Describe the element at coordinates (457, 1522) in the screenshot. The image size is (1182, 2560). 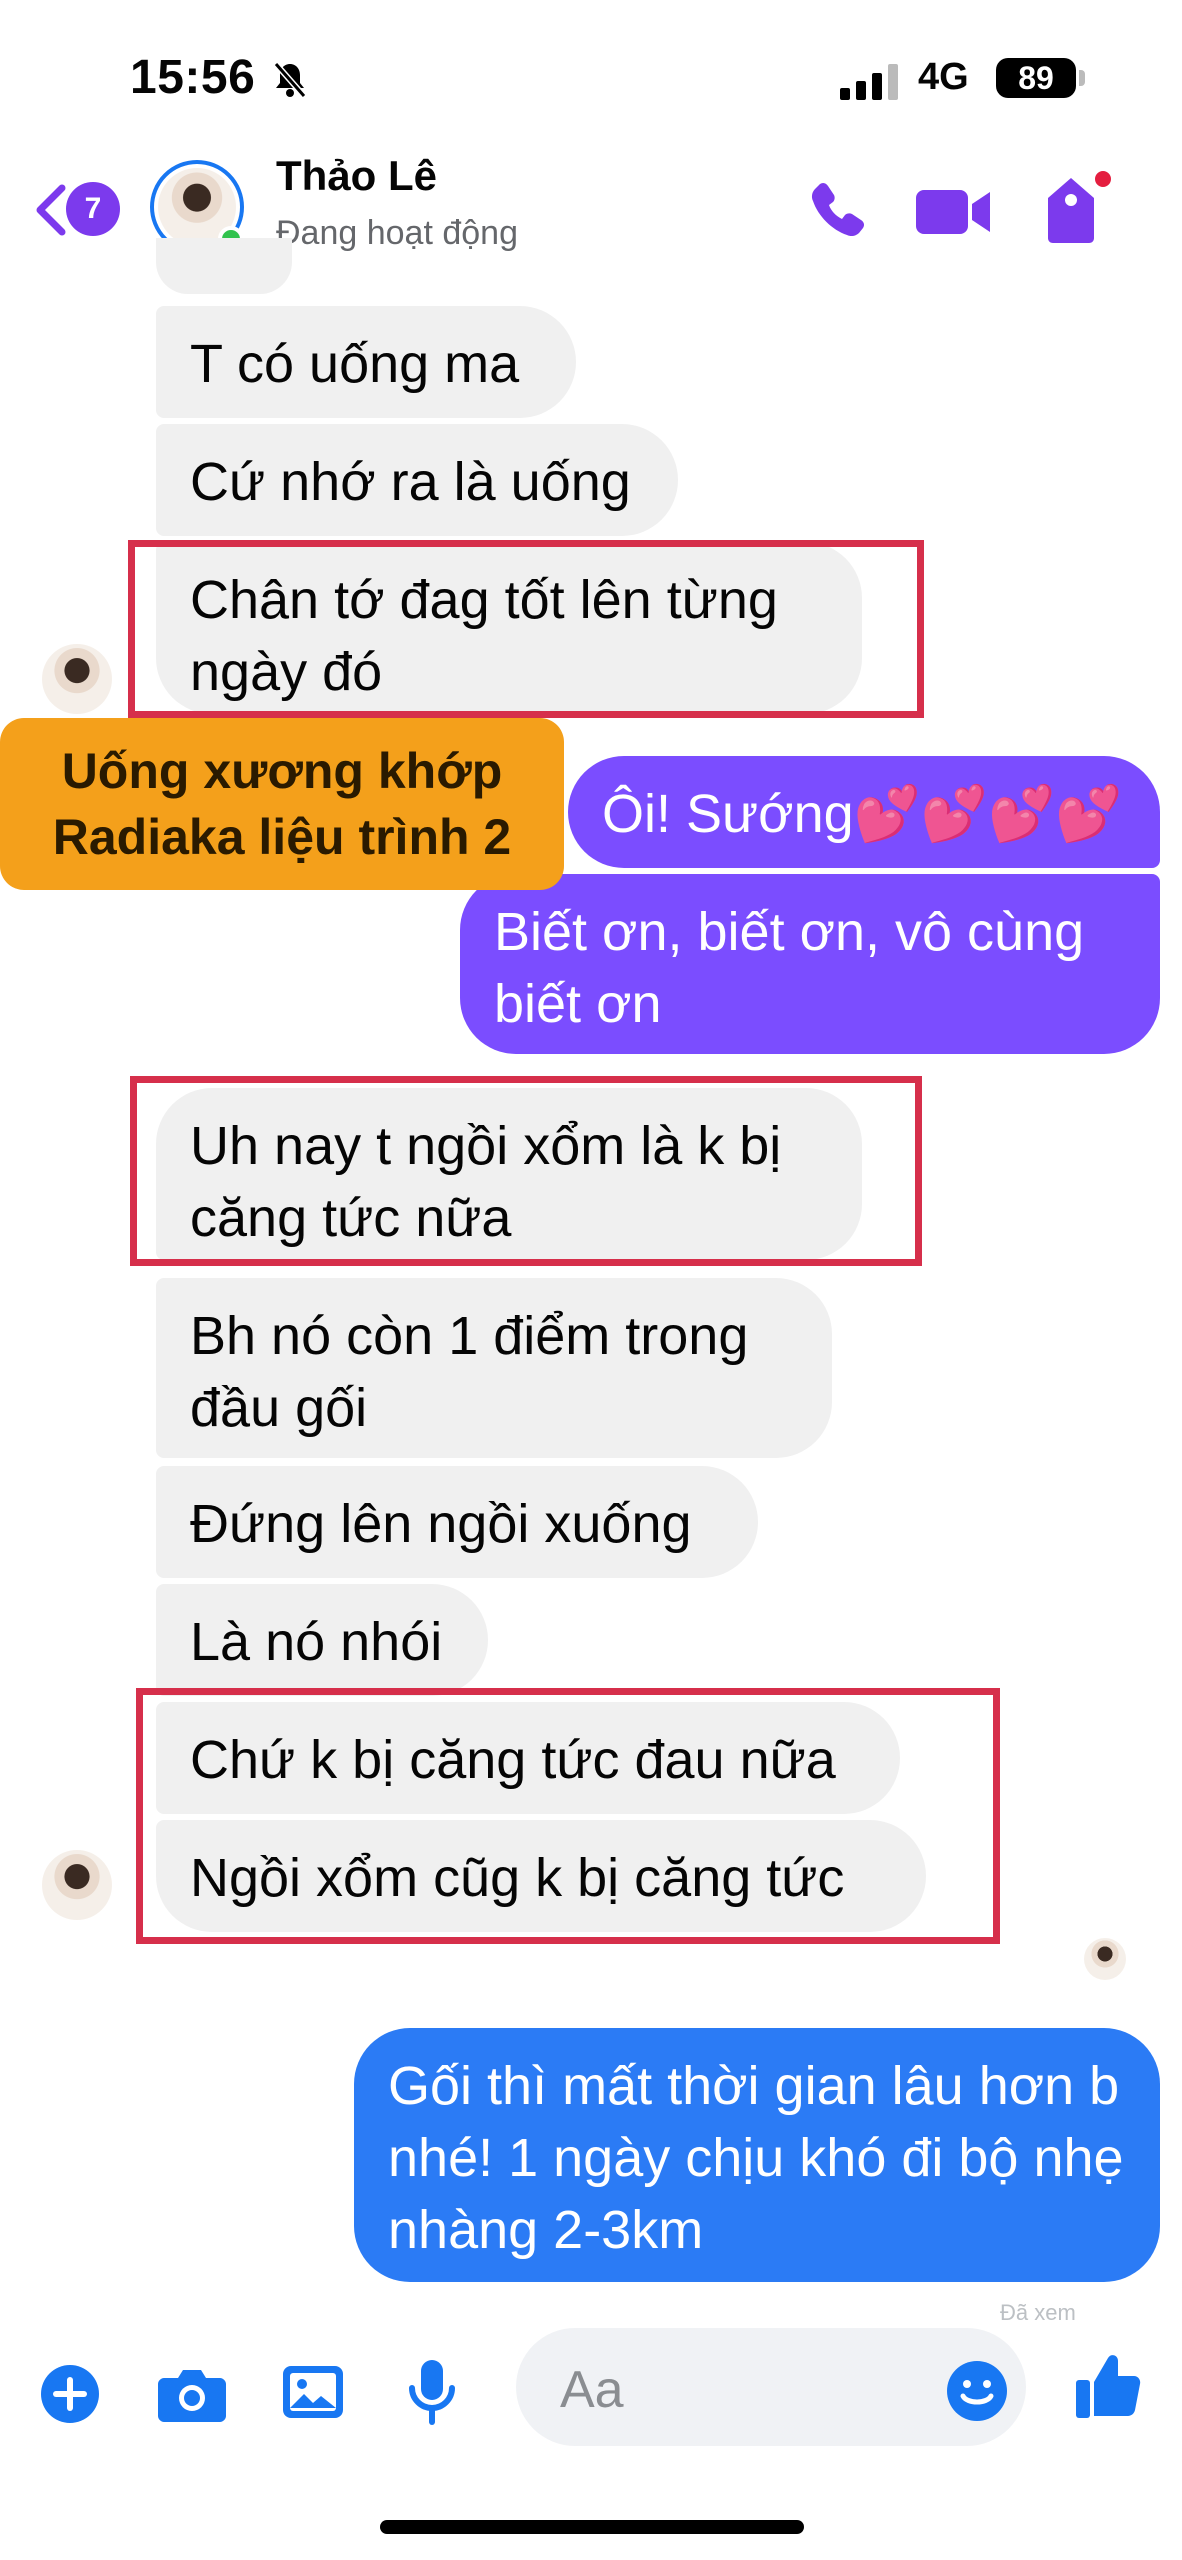
I see `message-bubble: Đứng lên ngồi xuống` at that location.